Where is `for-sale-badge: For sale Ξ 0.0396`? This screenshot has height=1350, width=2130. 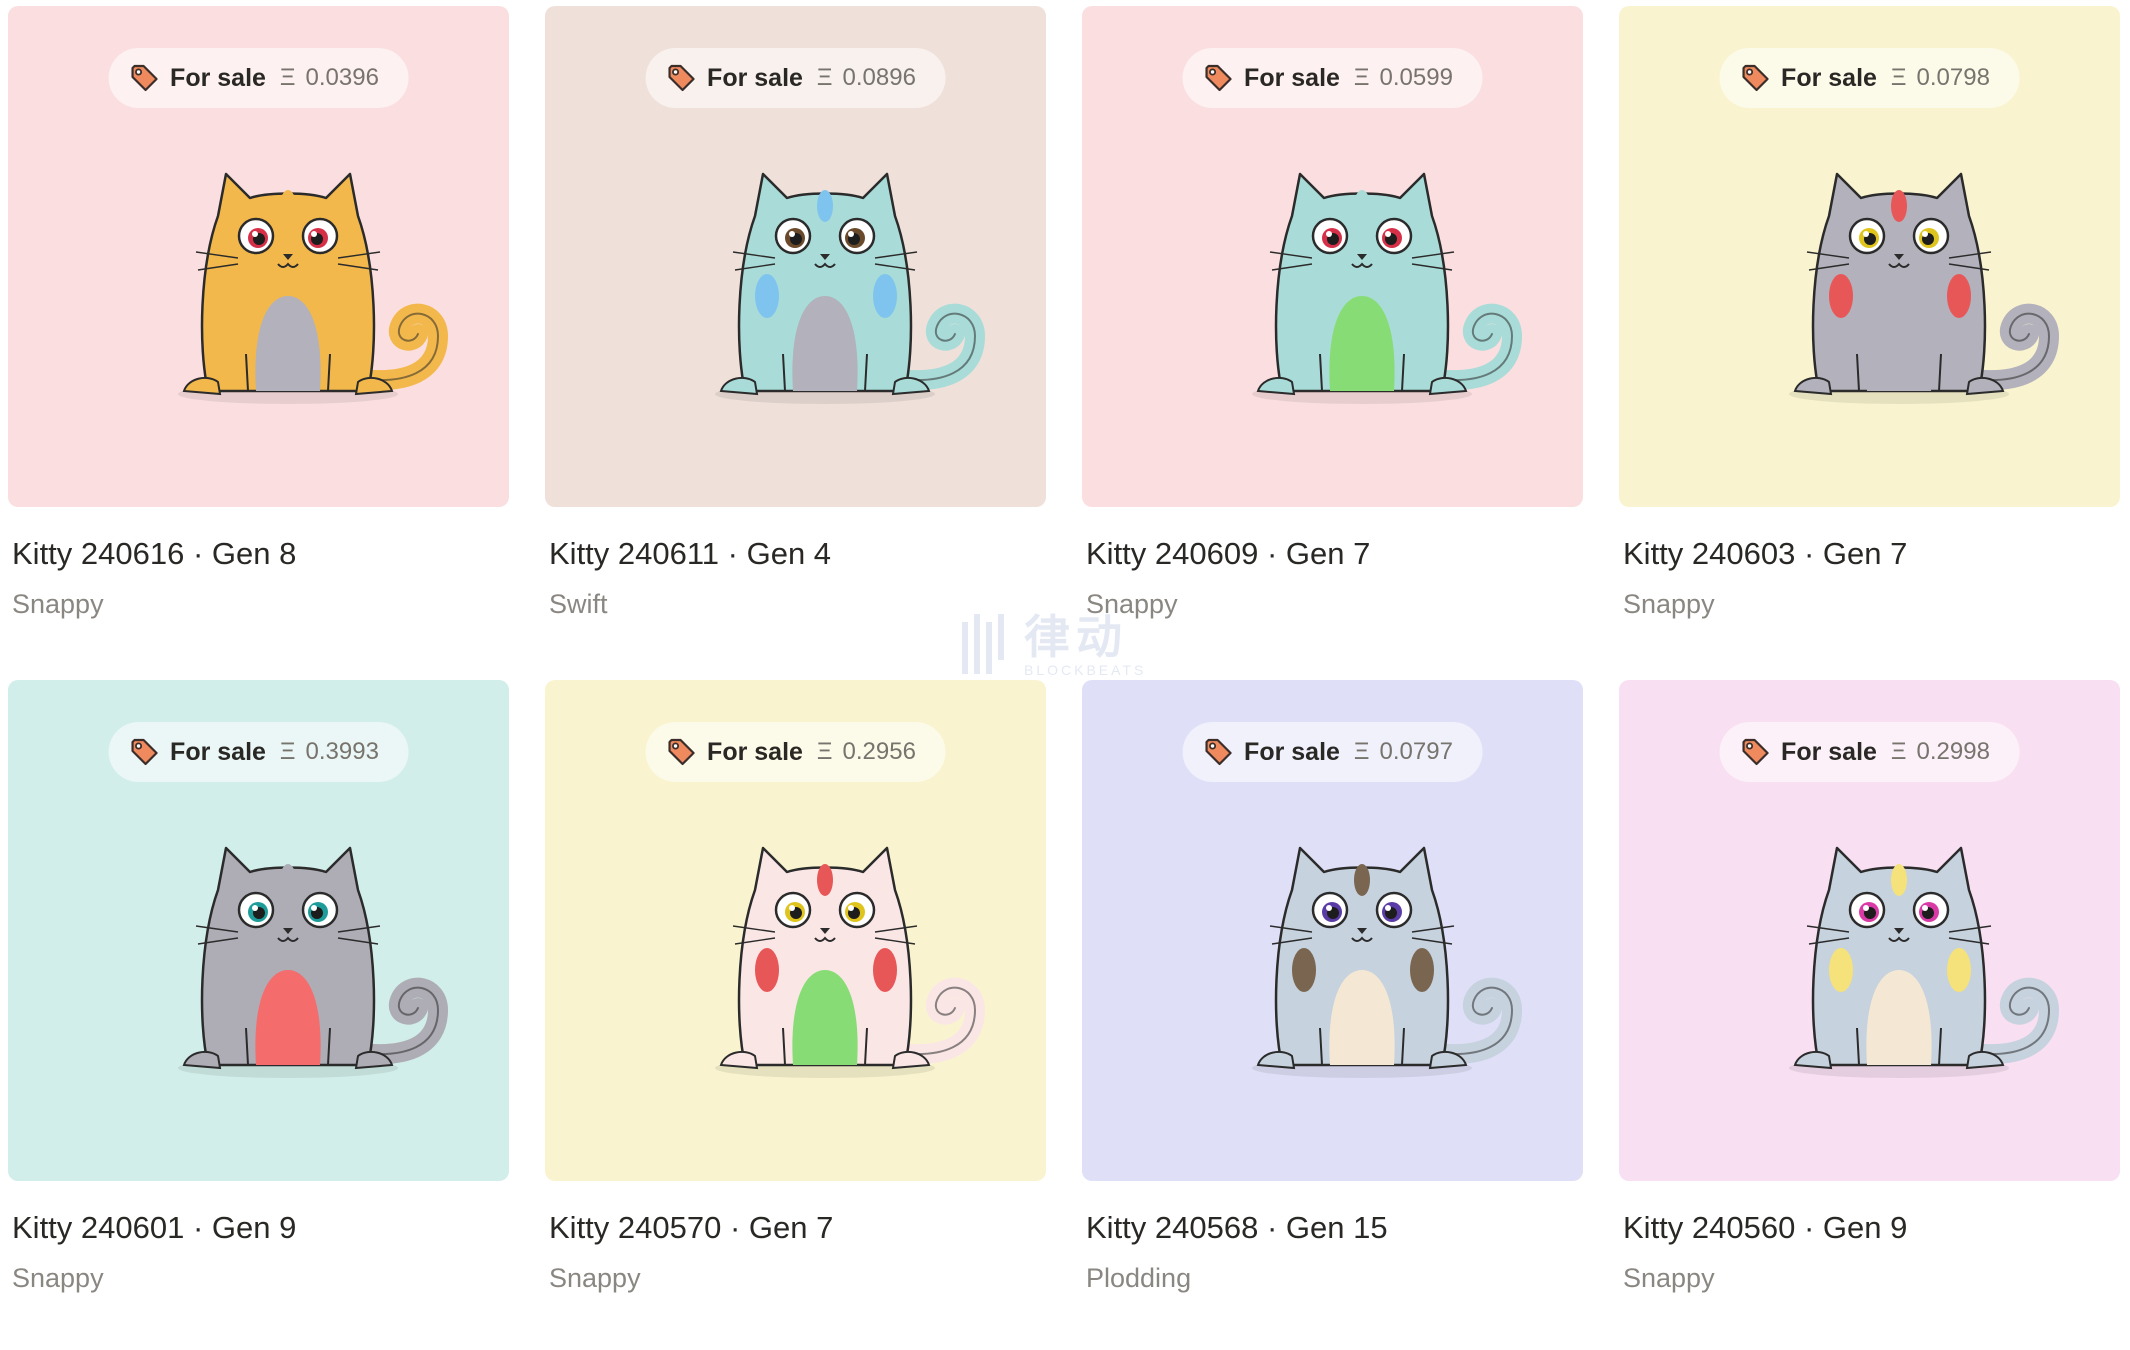
for-sale-badge: For sale Ξ 0.0396 is located at coordinates (258, 78).